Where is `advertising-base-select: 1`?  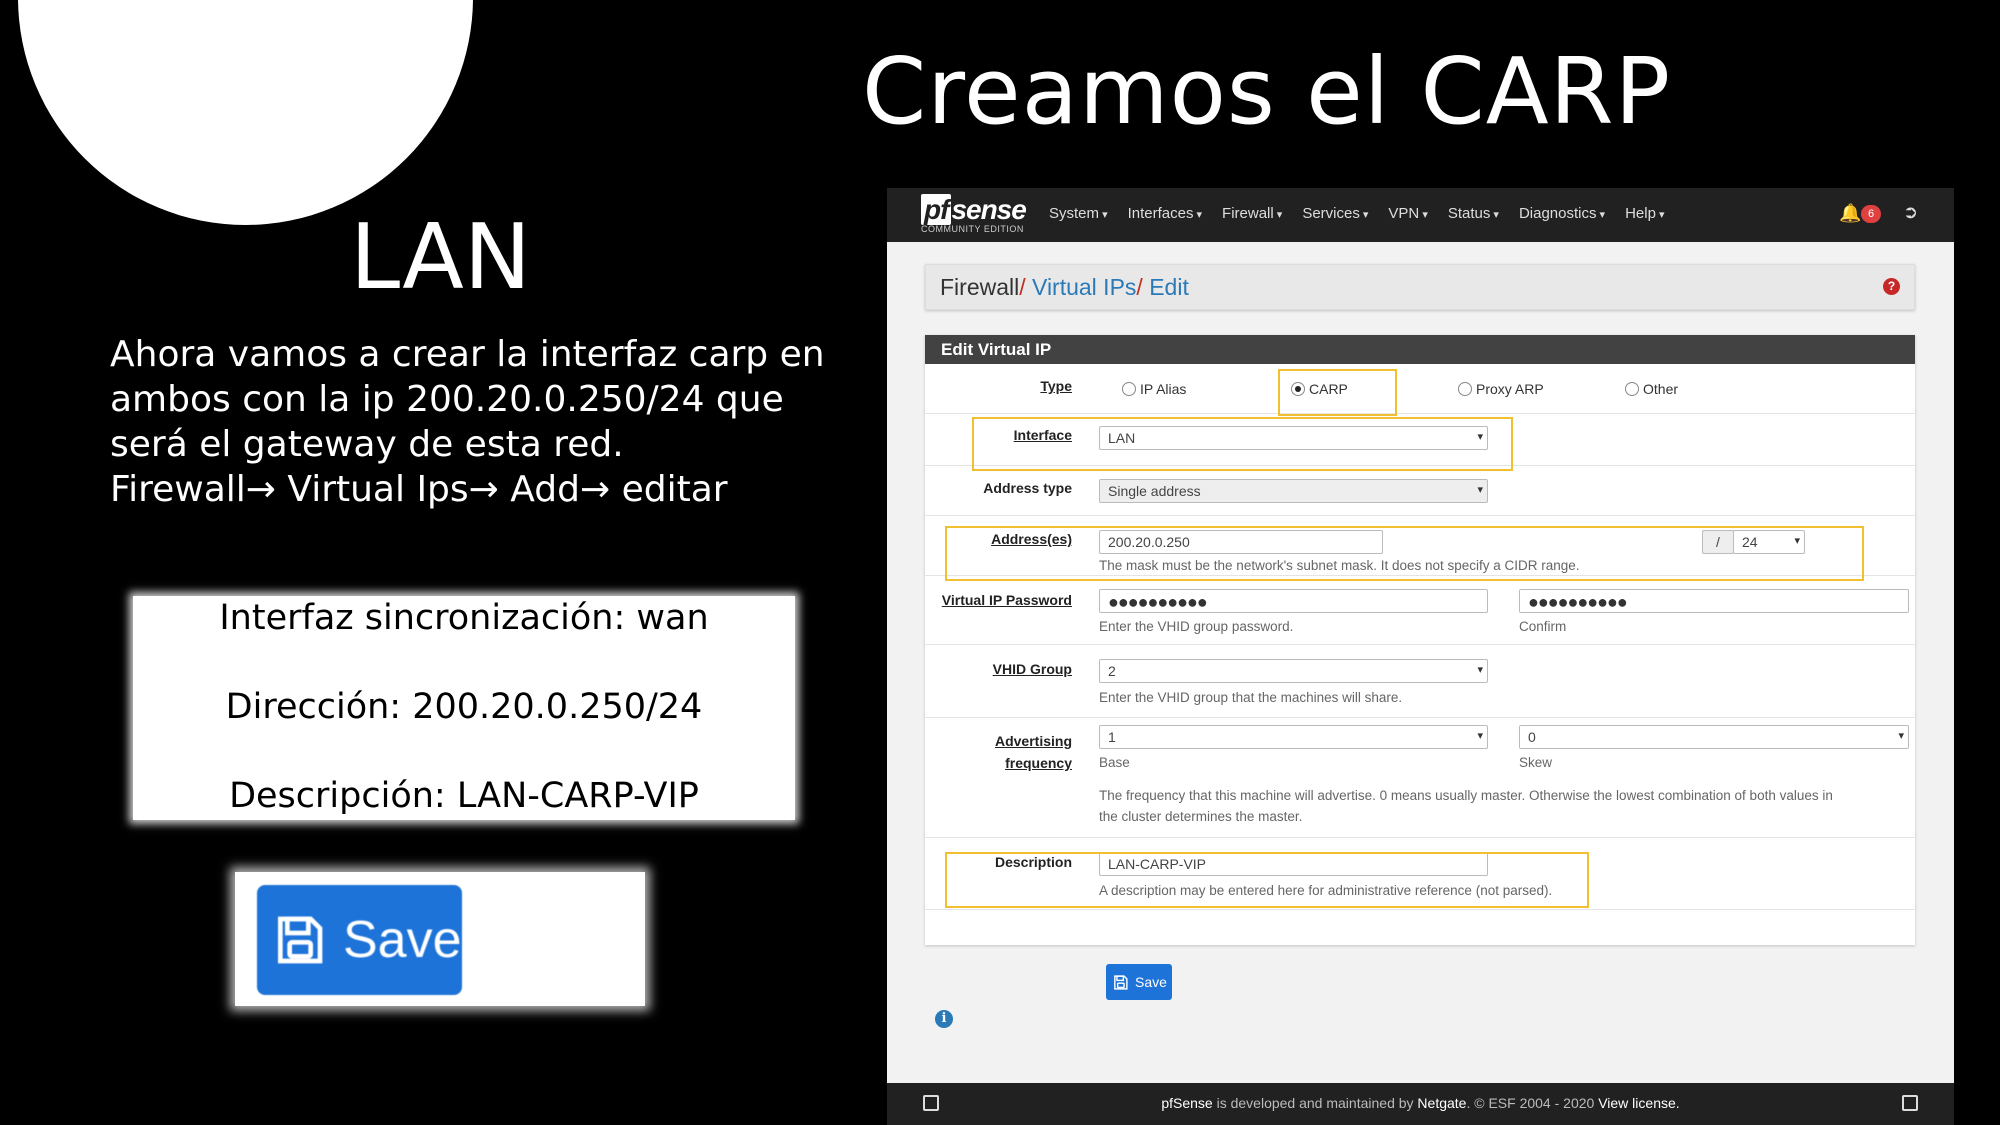 advertising-base-select: 1 is located at coordinates (1293, 737).